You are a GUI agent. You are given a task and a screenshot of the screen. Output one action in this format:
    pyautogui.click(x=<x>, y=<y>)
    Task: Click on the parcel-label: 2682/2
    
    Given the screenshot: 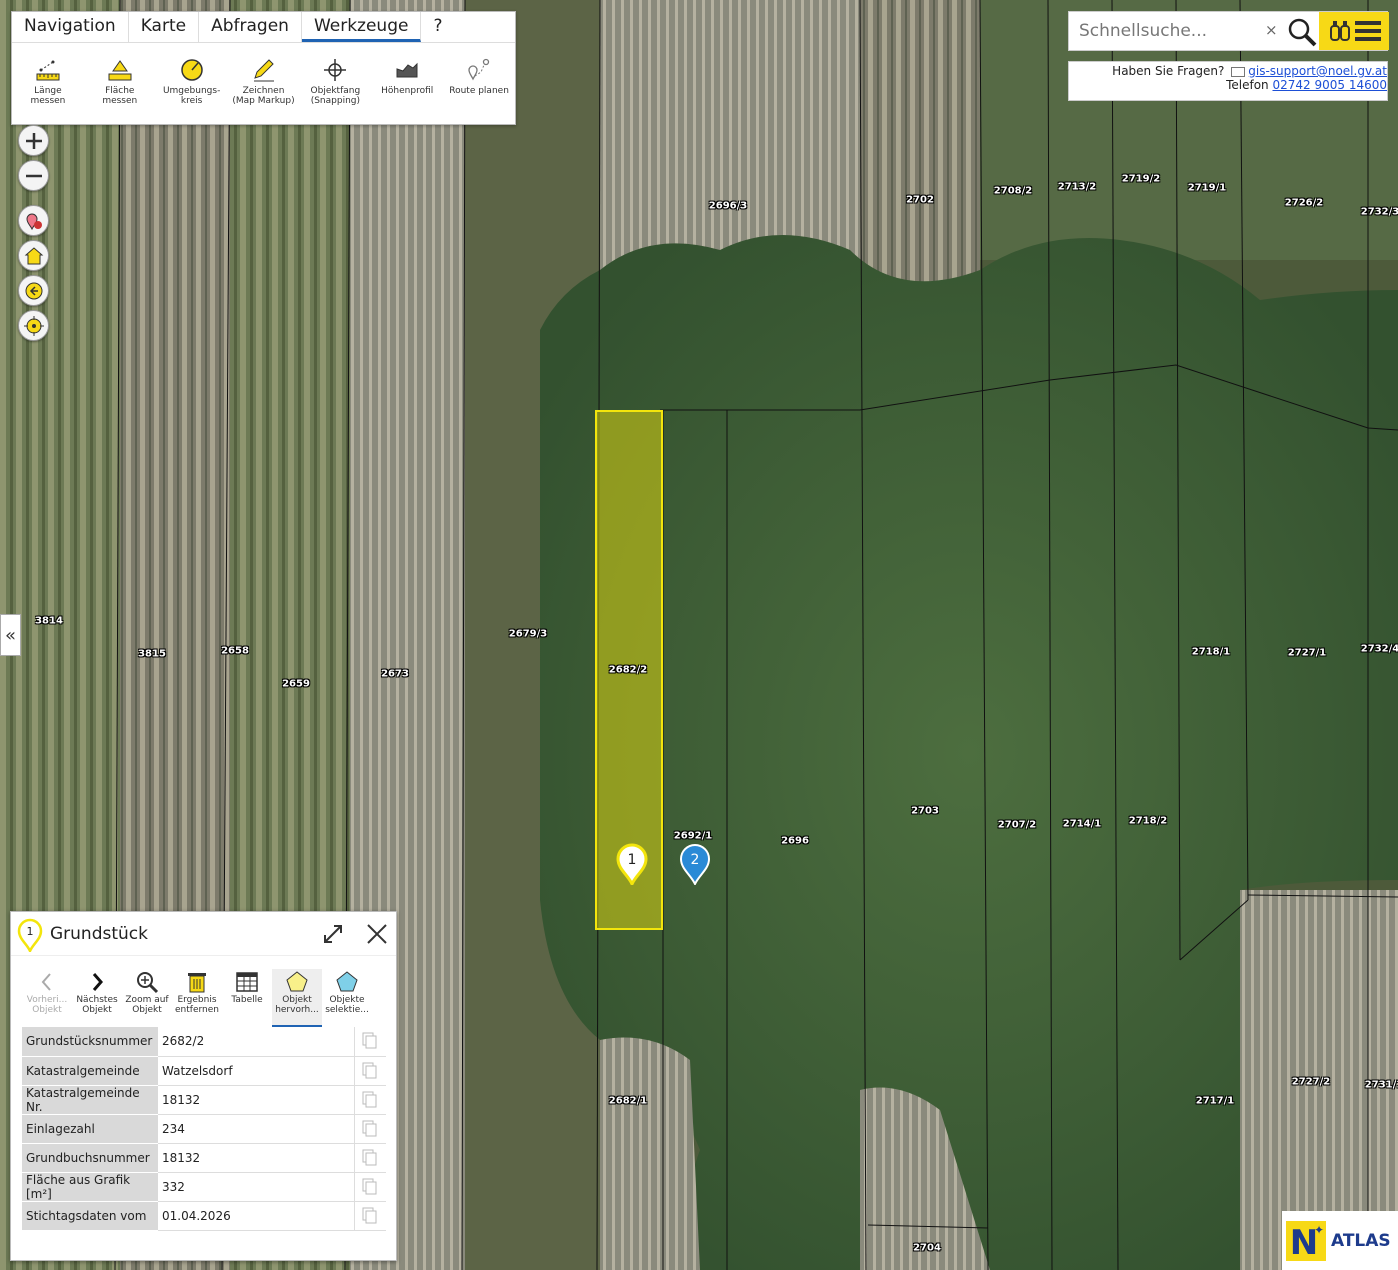 What is the action you would take?
    pyautogui.click(x=628, y=670)
    